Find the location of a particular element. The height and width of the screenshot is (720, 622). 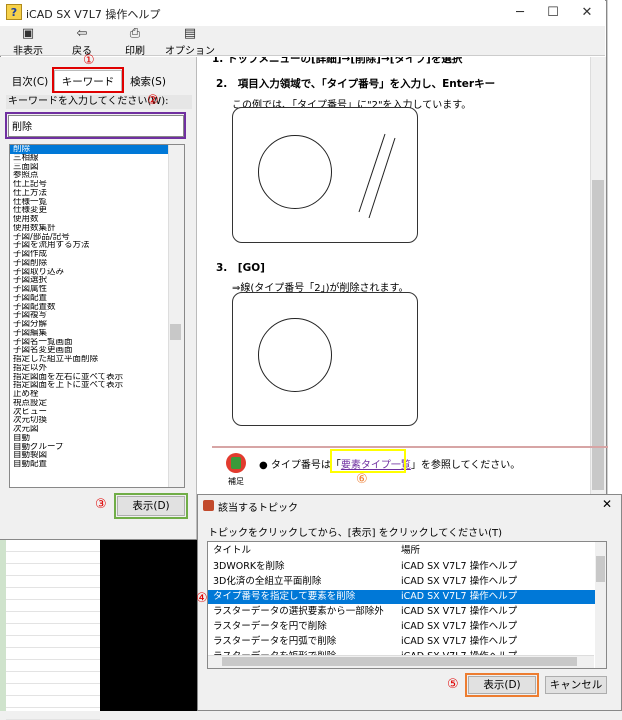

keyword-item: 子図削除 is located at coordinates (97, 263).